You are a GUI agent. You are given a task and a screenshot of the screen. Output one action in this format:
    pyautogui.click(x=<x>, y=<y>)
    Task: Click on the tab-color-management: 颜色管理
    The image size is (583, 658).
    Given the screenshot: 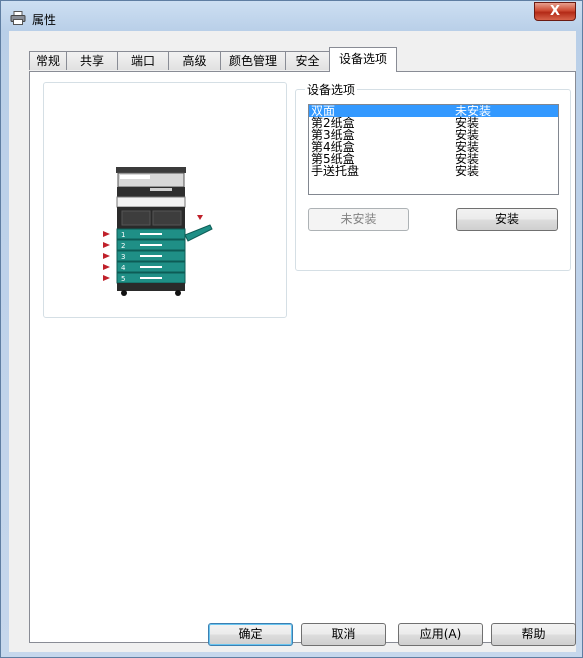 What is the action you would take?
    pyautogui.click(x=253, y=60)
    